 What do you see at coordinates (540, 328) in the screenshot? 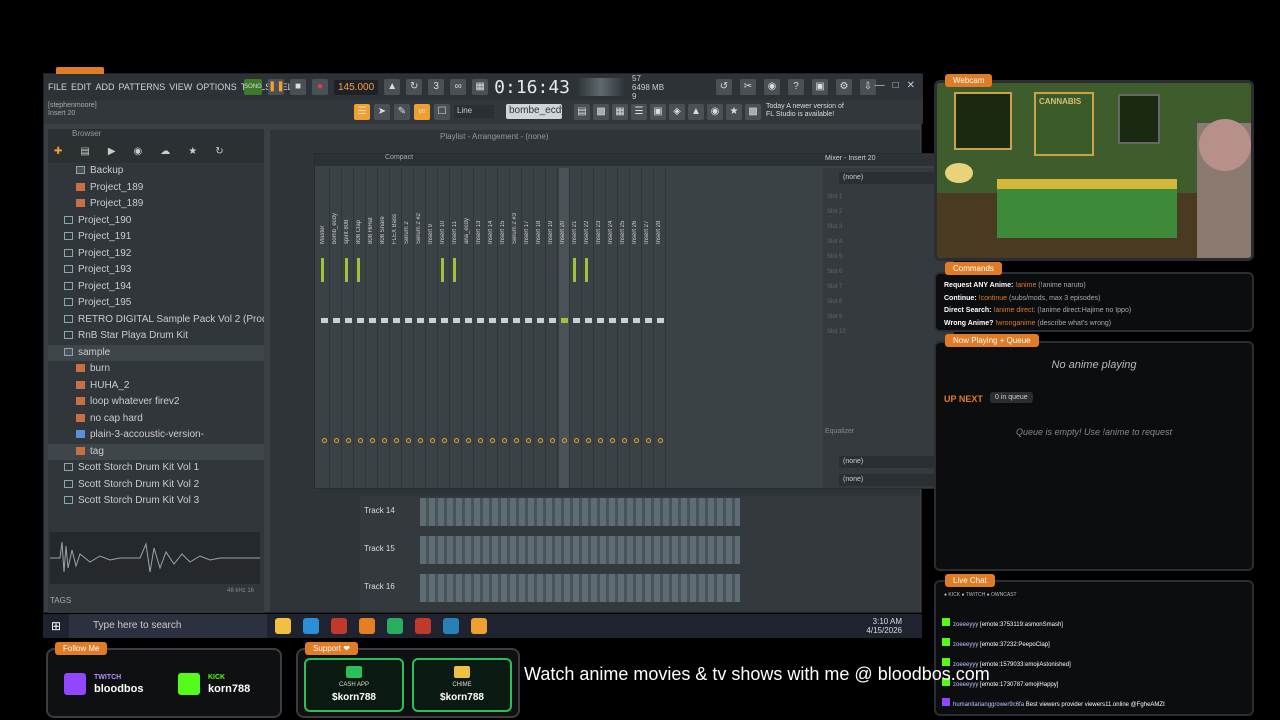
I see `mixer-strip: Insert 18` at bounding box center [540, 328].